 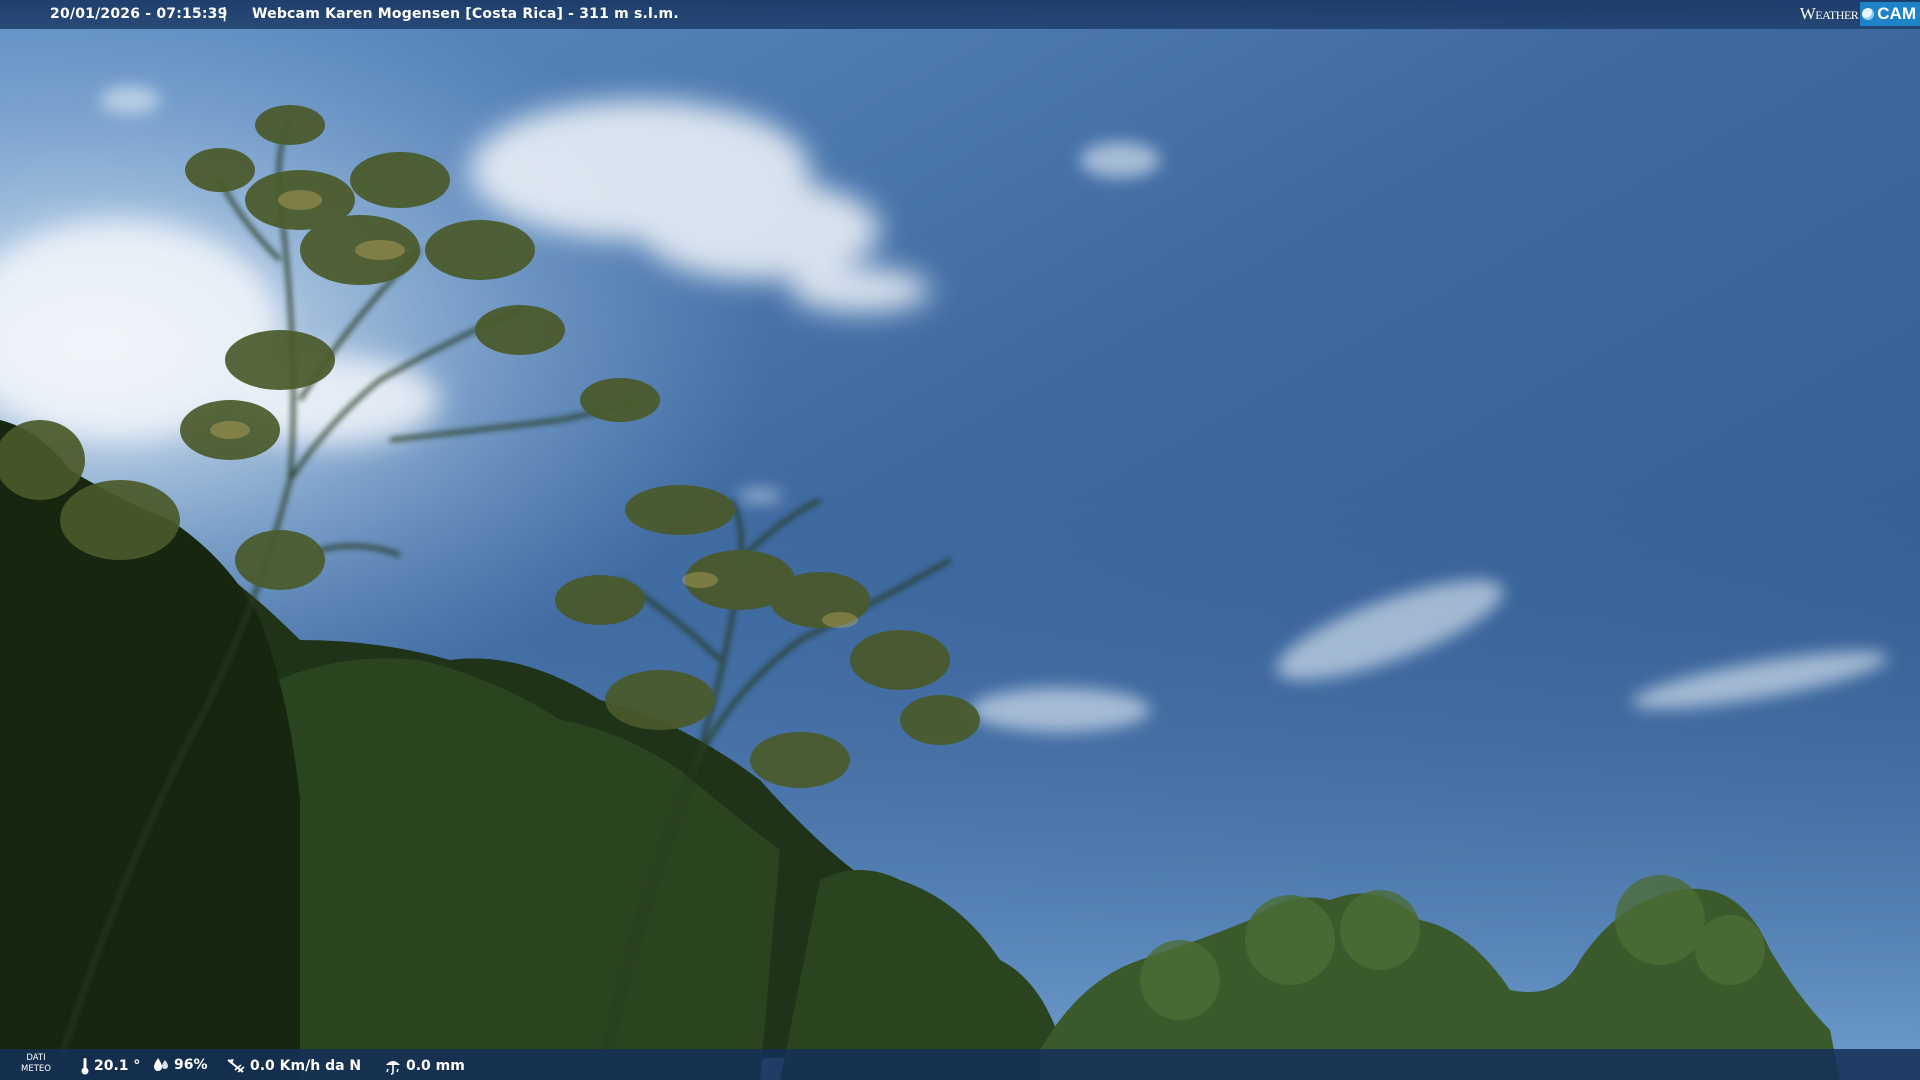 I want to click on logo-cam-badge: CAM, so click(x=1890, y=13).